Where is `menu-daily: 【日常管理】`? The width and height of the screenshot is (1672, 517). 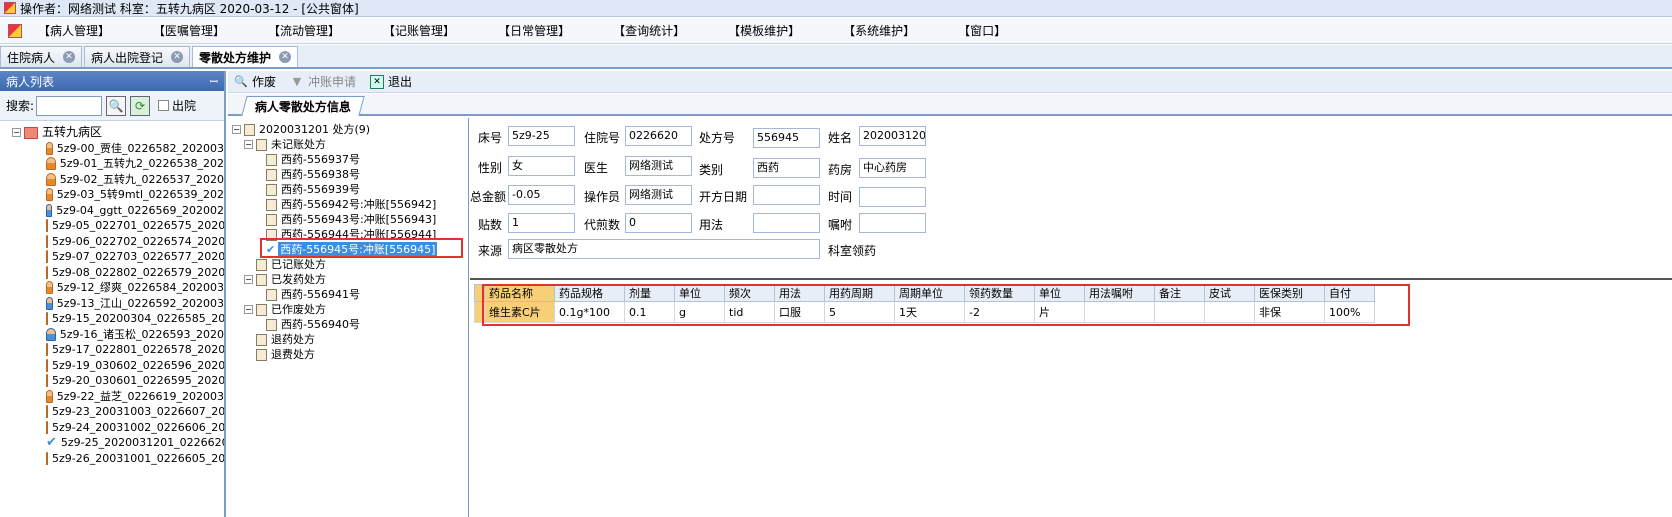 menu-daily: 【日常管理】 is located at coordinates (534, 30).